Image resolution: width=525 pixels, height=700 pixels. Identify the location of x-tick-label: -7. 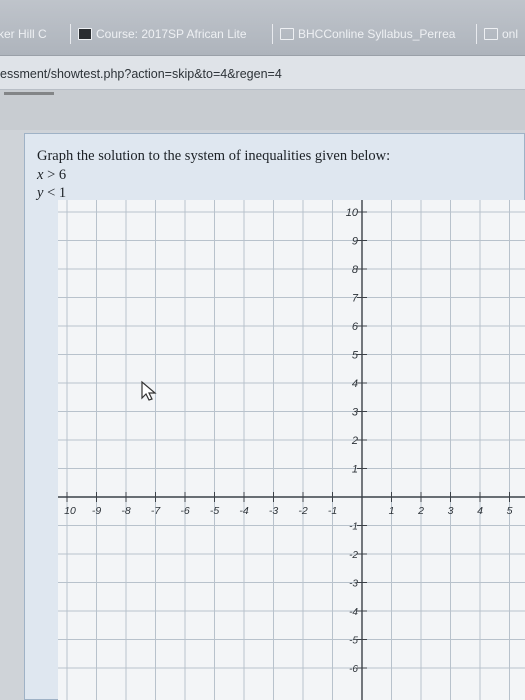
(156, 511).